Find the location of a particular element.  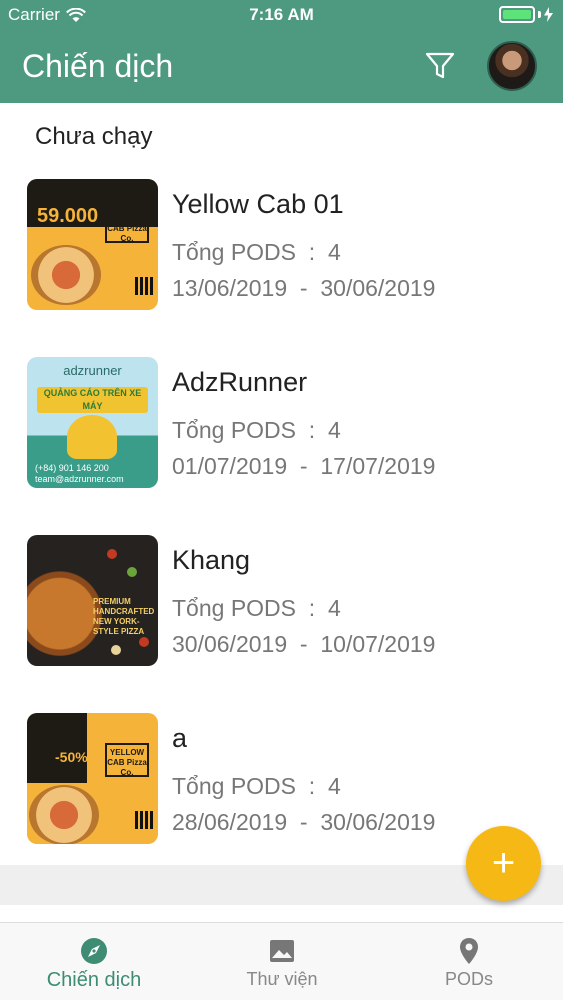

thumbnail-phone: (+84) 901 146 200 is located at coordinates (72, 468).